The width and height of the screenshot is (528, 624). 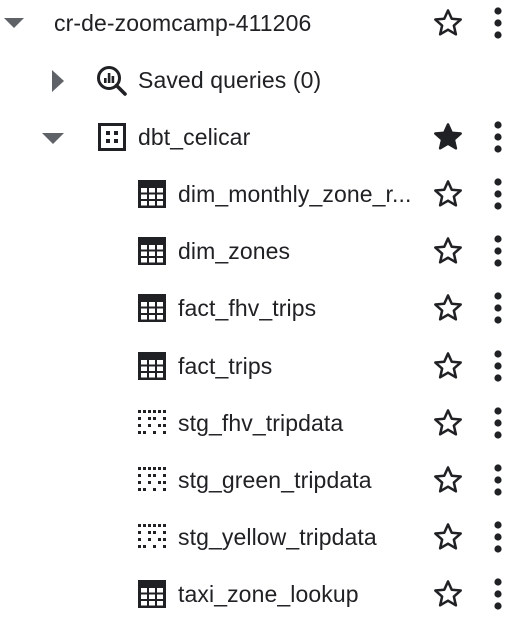 I want to click on query-search-icon, so click(x=112, y=81).